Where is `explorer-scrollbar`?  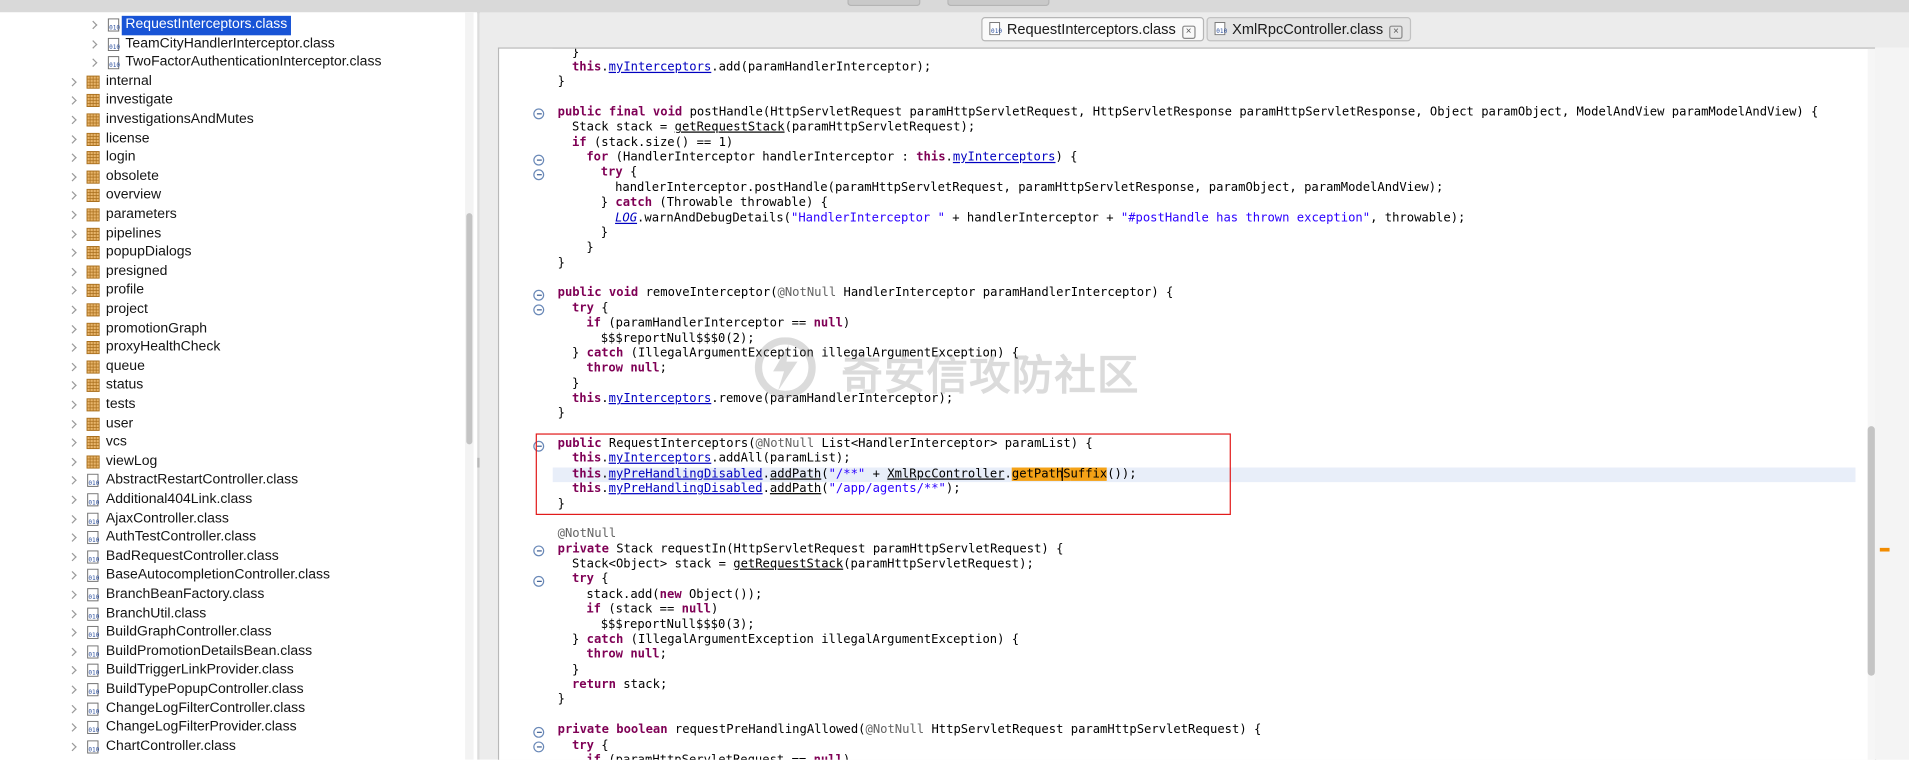 explorer-scrollbar is located at coordinates (469, 386).